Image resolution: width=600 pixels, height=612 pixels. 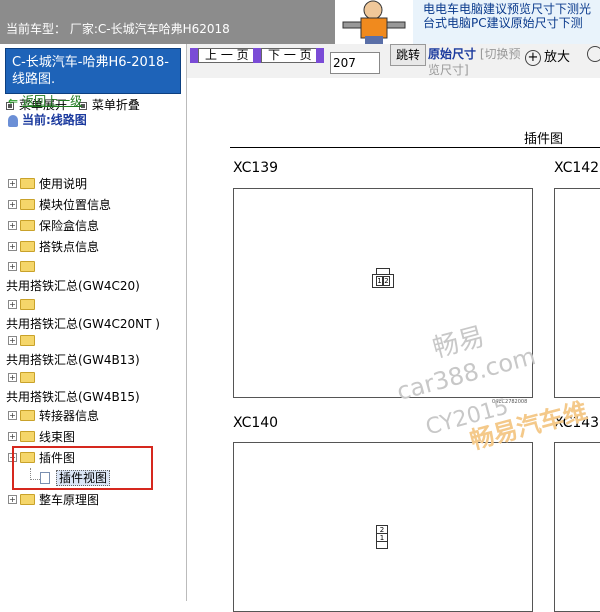 What do you see at coordinates (54, 120) in the screenshot?
I see `current-location-label: 当前:线路图` at bounding box center [54, 120].